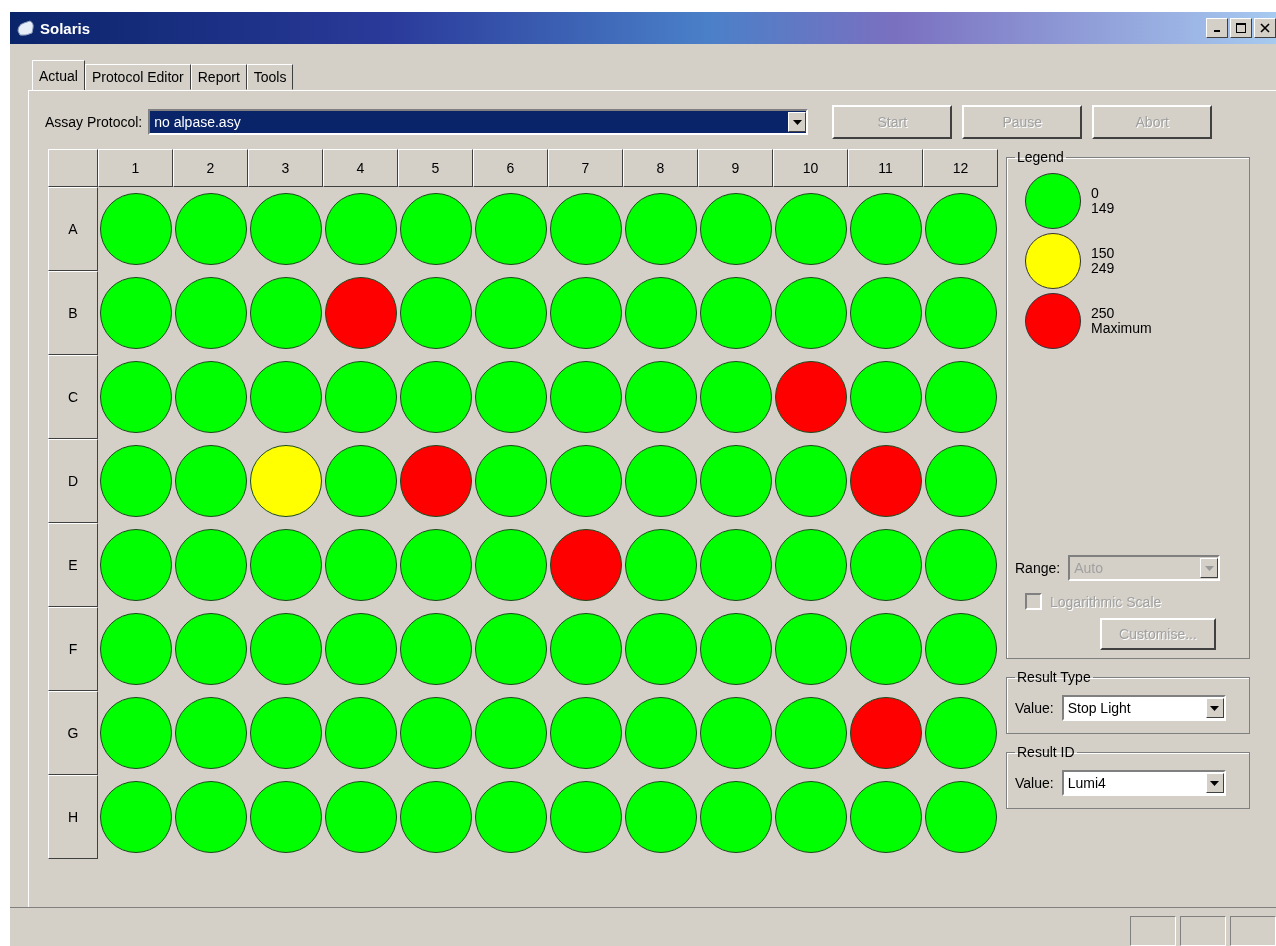 The width and height of the screenshot is (1276, 946). Describe the element at coordinates (1054, 677) in the screenshot. I see `group-title: Result Type` at that location.